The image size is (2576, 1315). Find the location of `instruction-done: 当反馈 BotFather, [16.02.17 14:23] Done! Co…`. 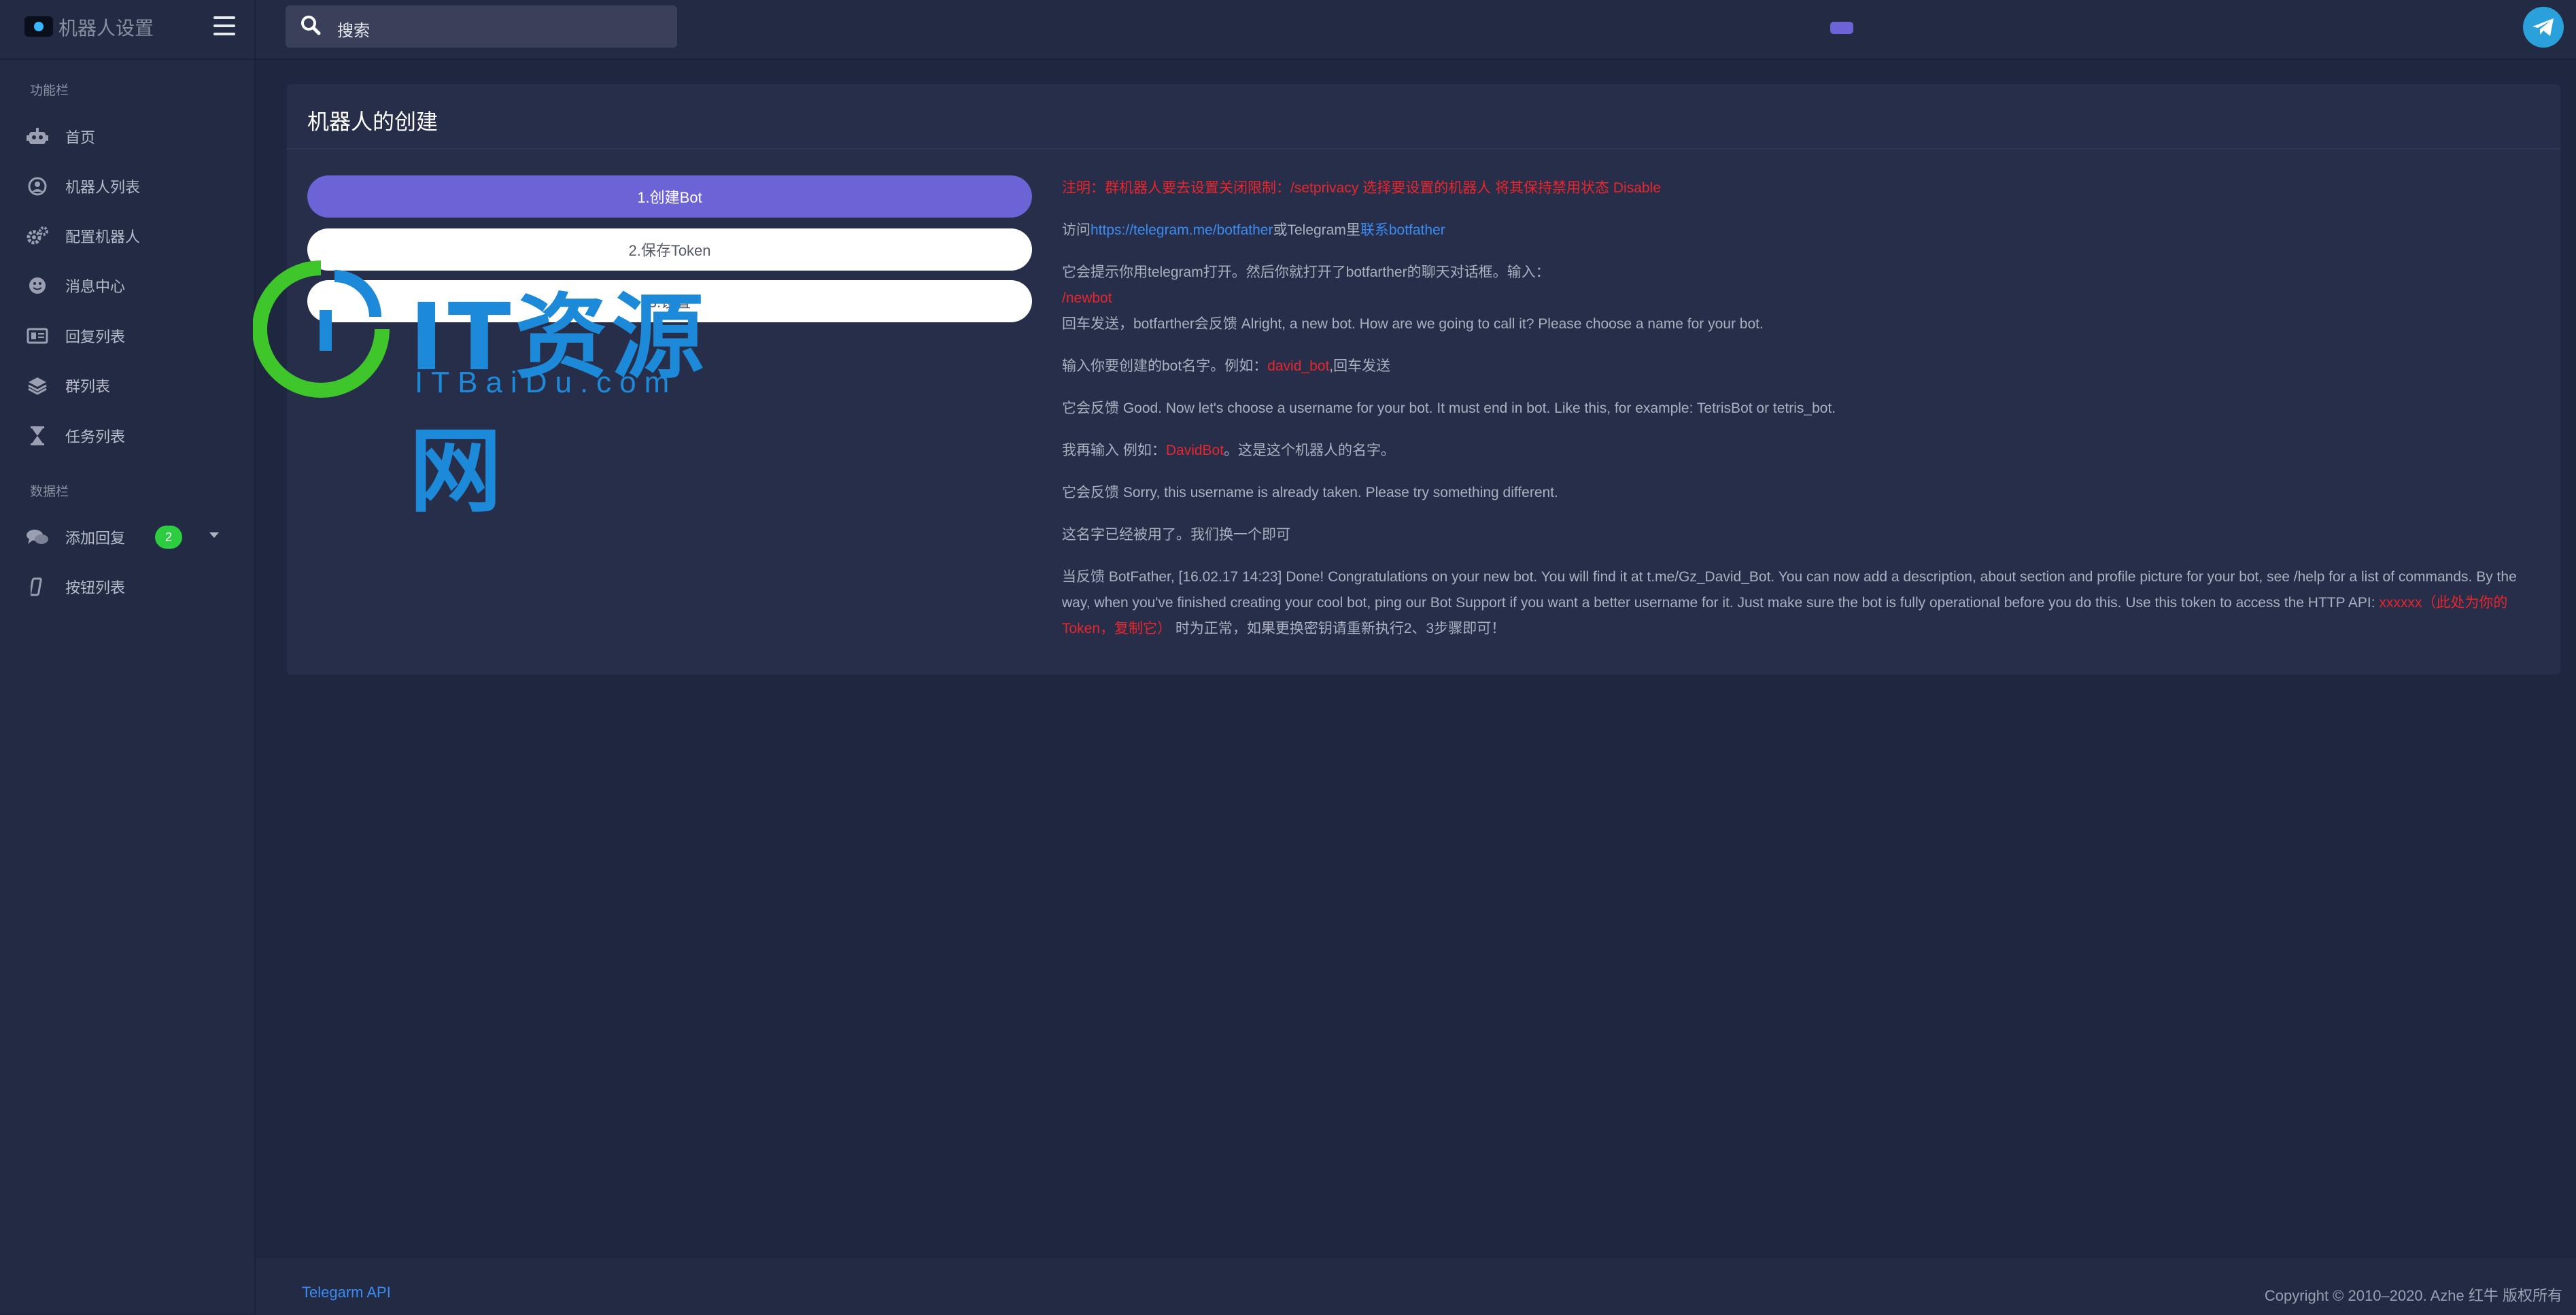

instruction-done: 当反馈 BotFather, [16.02.17 14:23] Done! Co… is located at coordinates (1789, 603).